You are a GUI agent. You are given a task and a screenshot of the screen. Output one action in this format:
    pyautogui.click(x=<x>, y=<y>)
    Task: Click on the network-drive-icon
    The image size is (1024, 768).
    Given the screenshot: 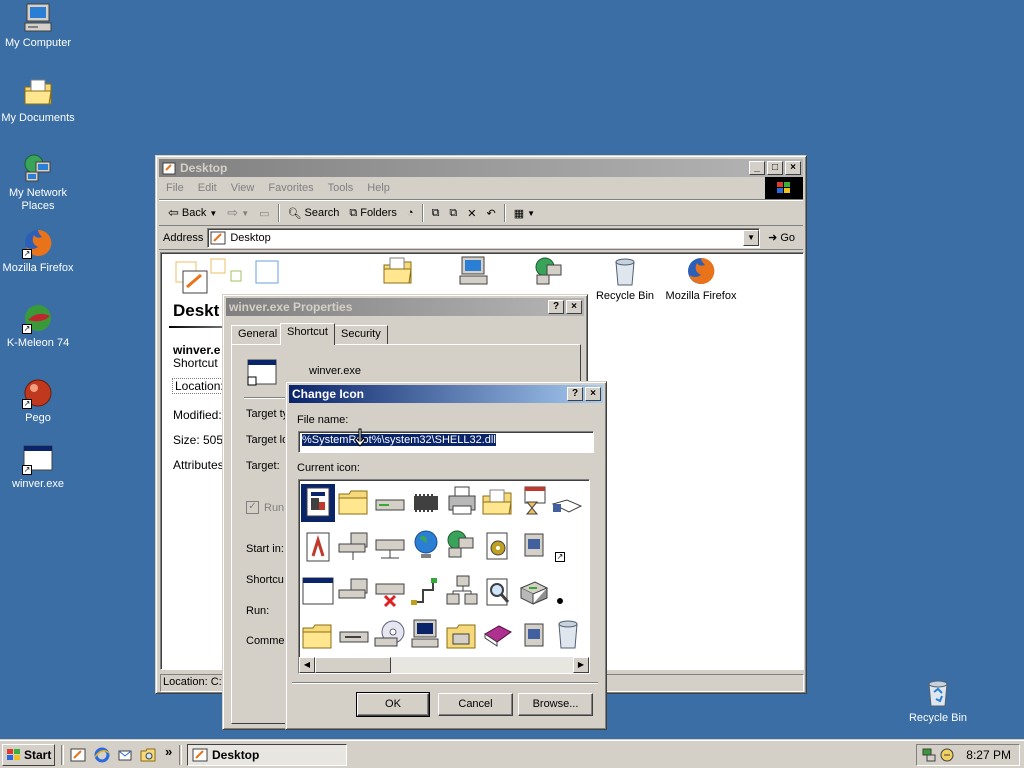 What is the action you would take?
    pyautogui.click(x=390, y=547)
    